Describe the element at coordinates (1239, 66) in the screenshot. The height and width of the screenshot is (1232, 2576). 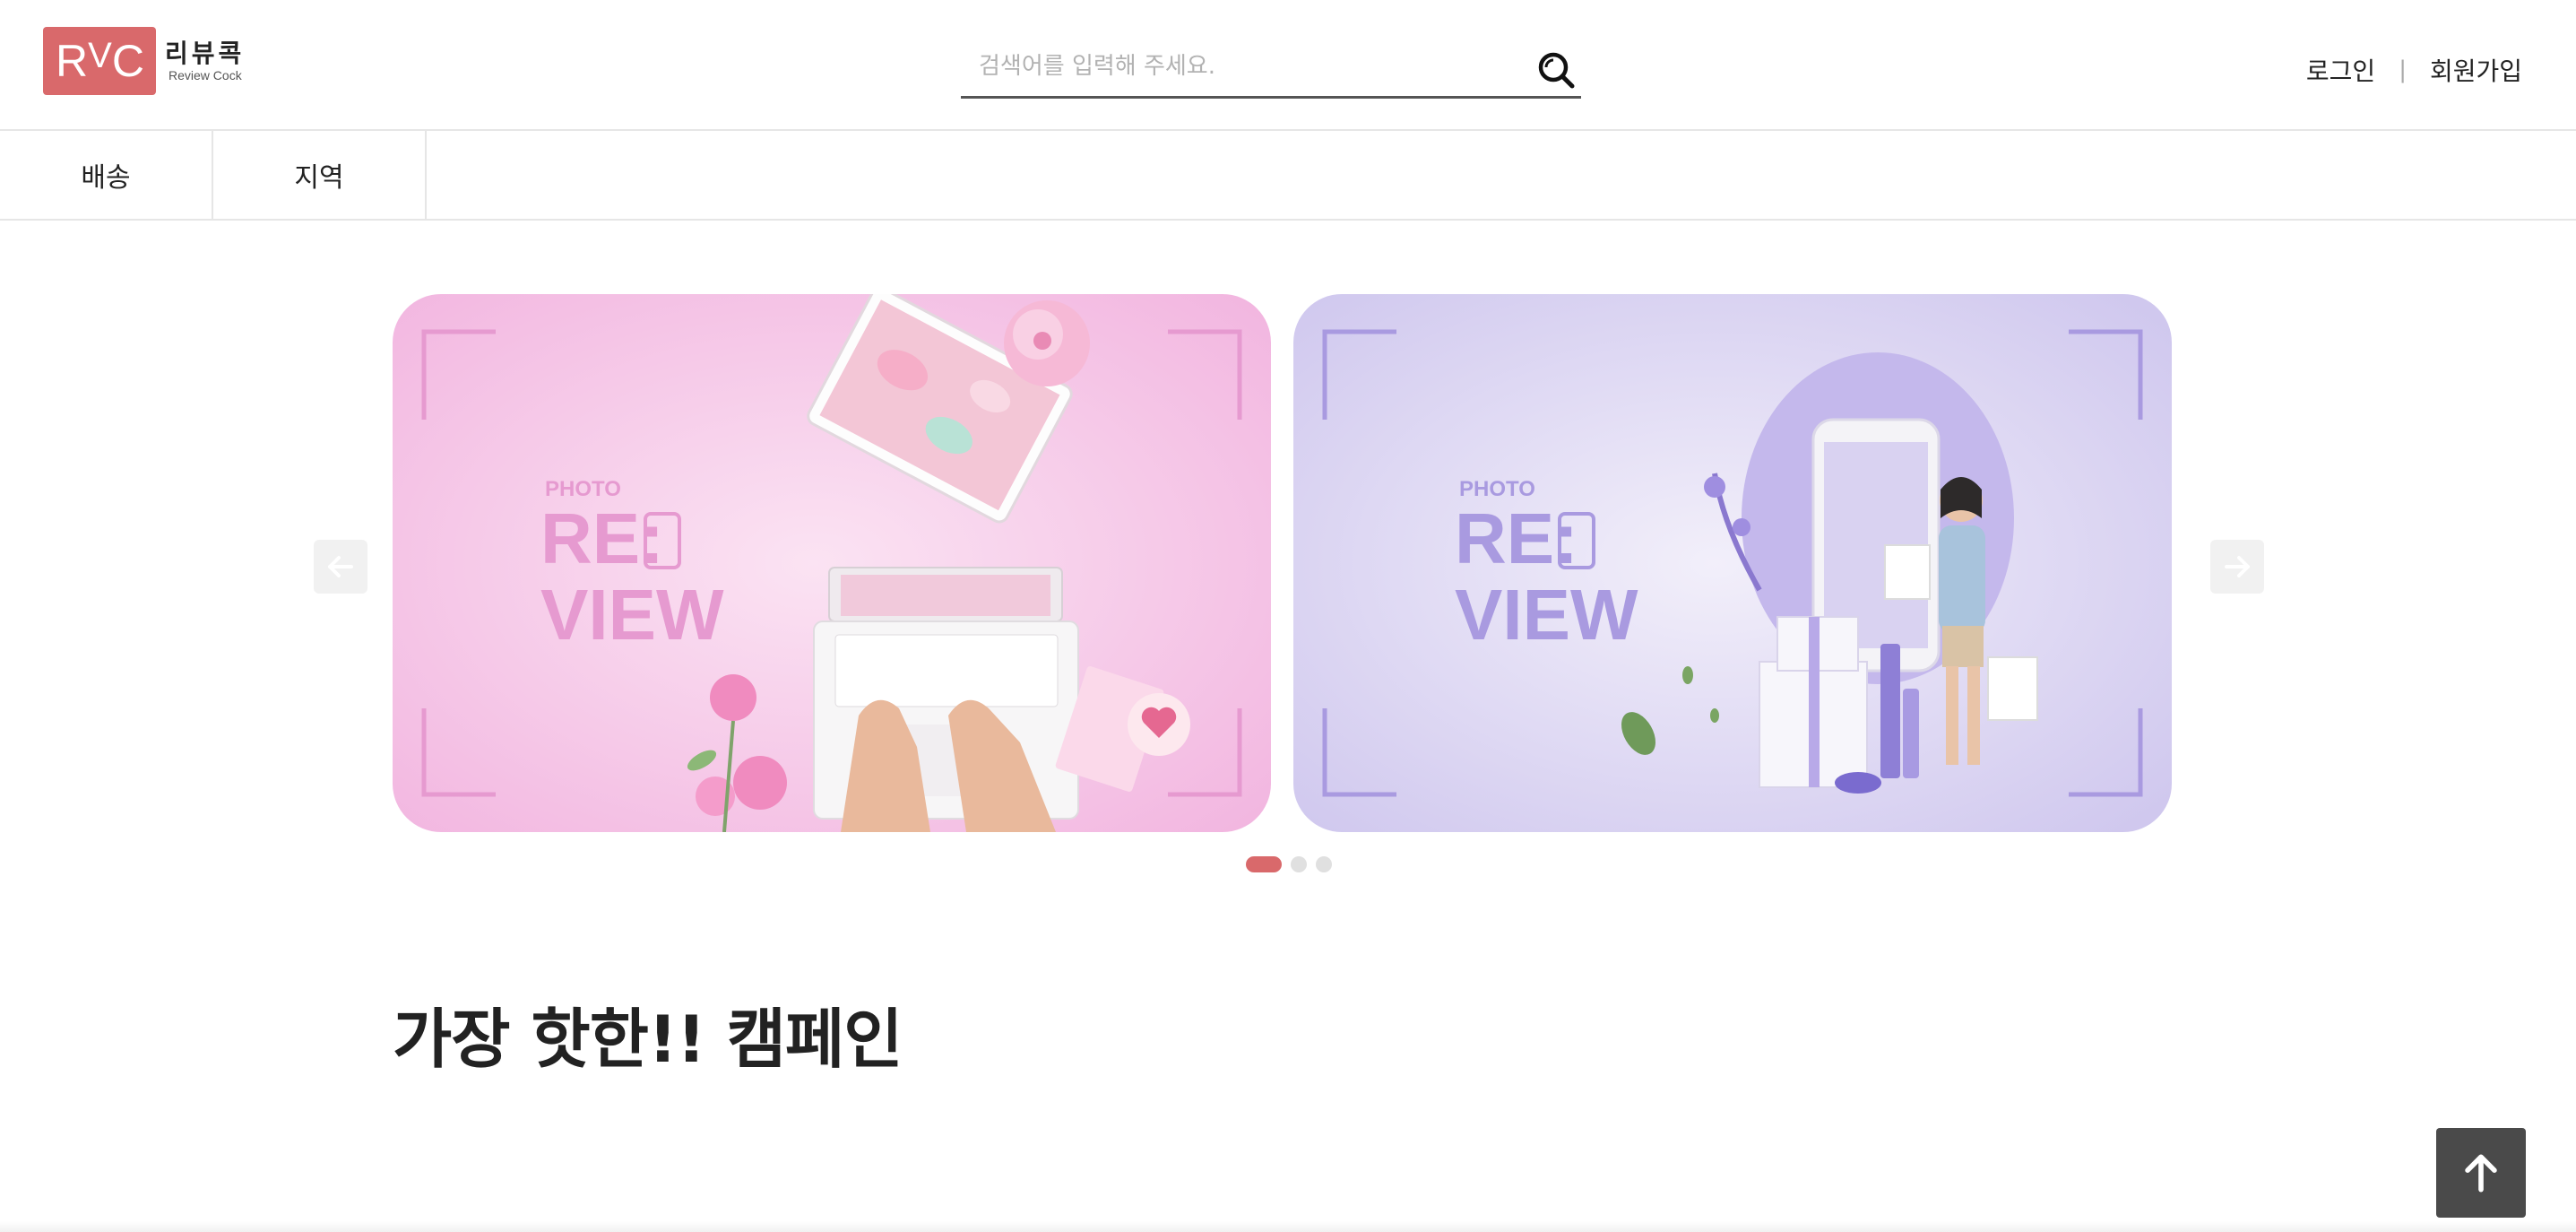
I see `search-input` at that location.